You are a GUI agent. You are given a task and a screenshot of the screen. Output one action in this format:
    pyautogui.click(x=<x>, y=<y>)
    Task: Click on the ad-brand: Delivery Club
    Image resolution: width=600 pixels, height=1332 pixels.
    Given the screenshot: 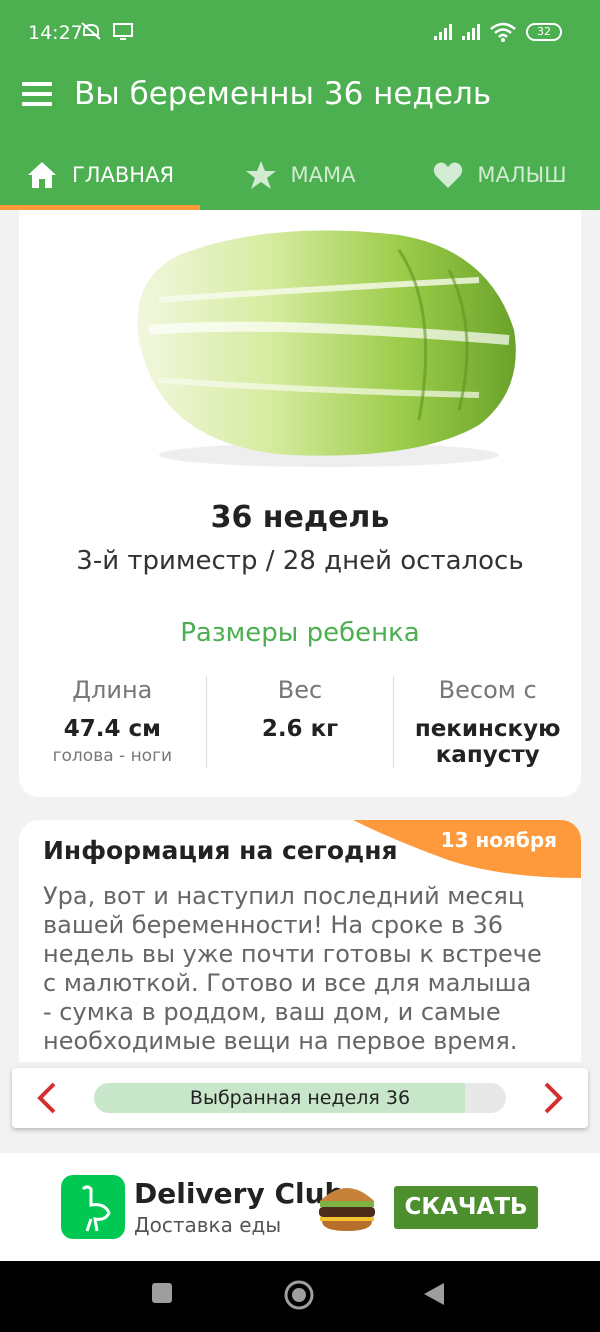 What is the action you would take?
    pyautogui.click(x=239, y=1193)
    